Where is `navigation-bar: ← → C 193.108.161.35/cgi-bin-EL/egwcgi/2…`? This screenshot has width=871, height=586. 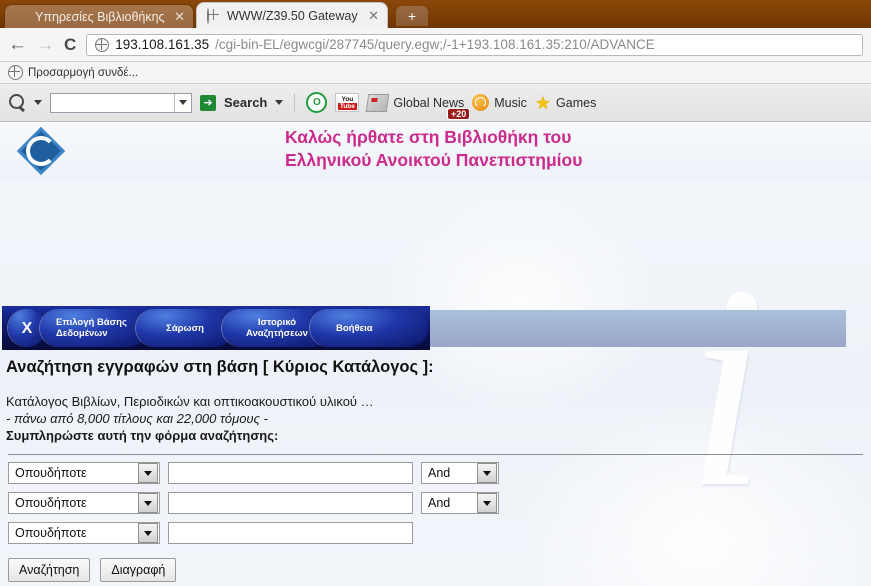 navigation-bar: ← → C 193.108.161.35/cgi-bin-EL/egwcgi/2… is located at coordinates (435, 45).